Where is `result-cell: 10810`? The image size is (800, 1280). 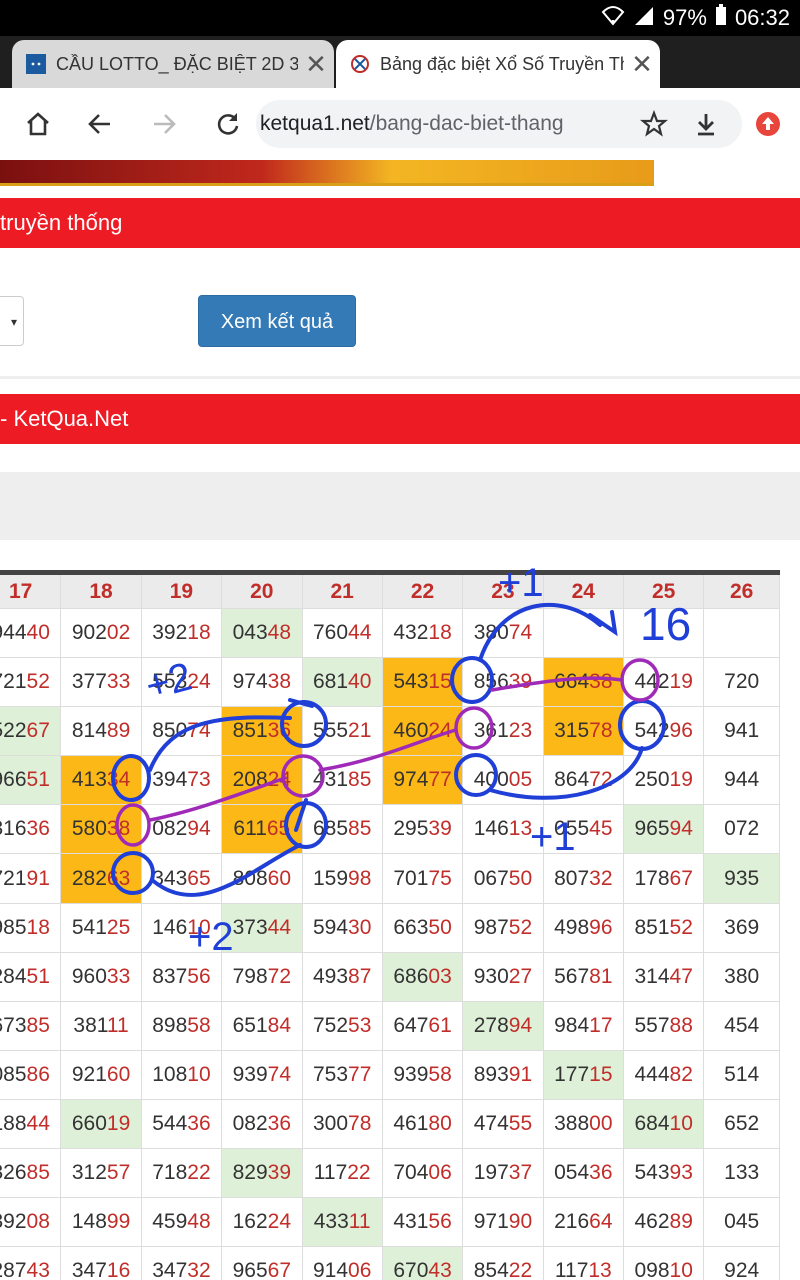
result-cell: 10810 is located at coordinates (181, 1074).